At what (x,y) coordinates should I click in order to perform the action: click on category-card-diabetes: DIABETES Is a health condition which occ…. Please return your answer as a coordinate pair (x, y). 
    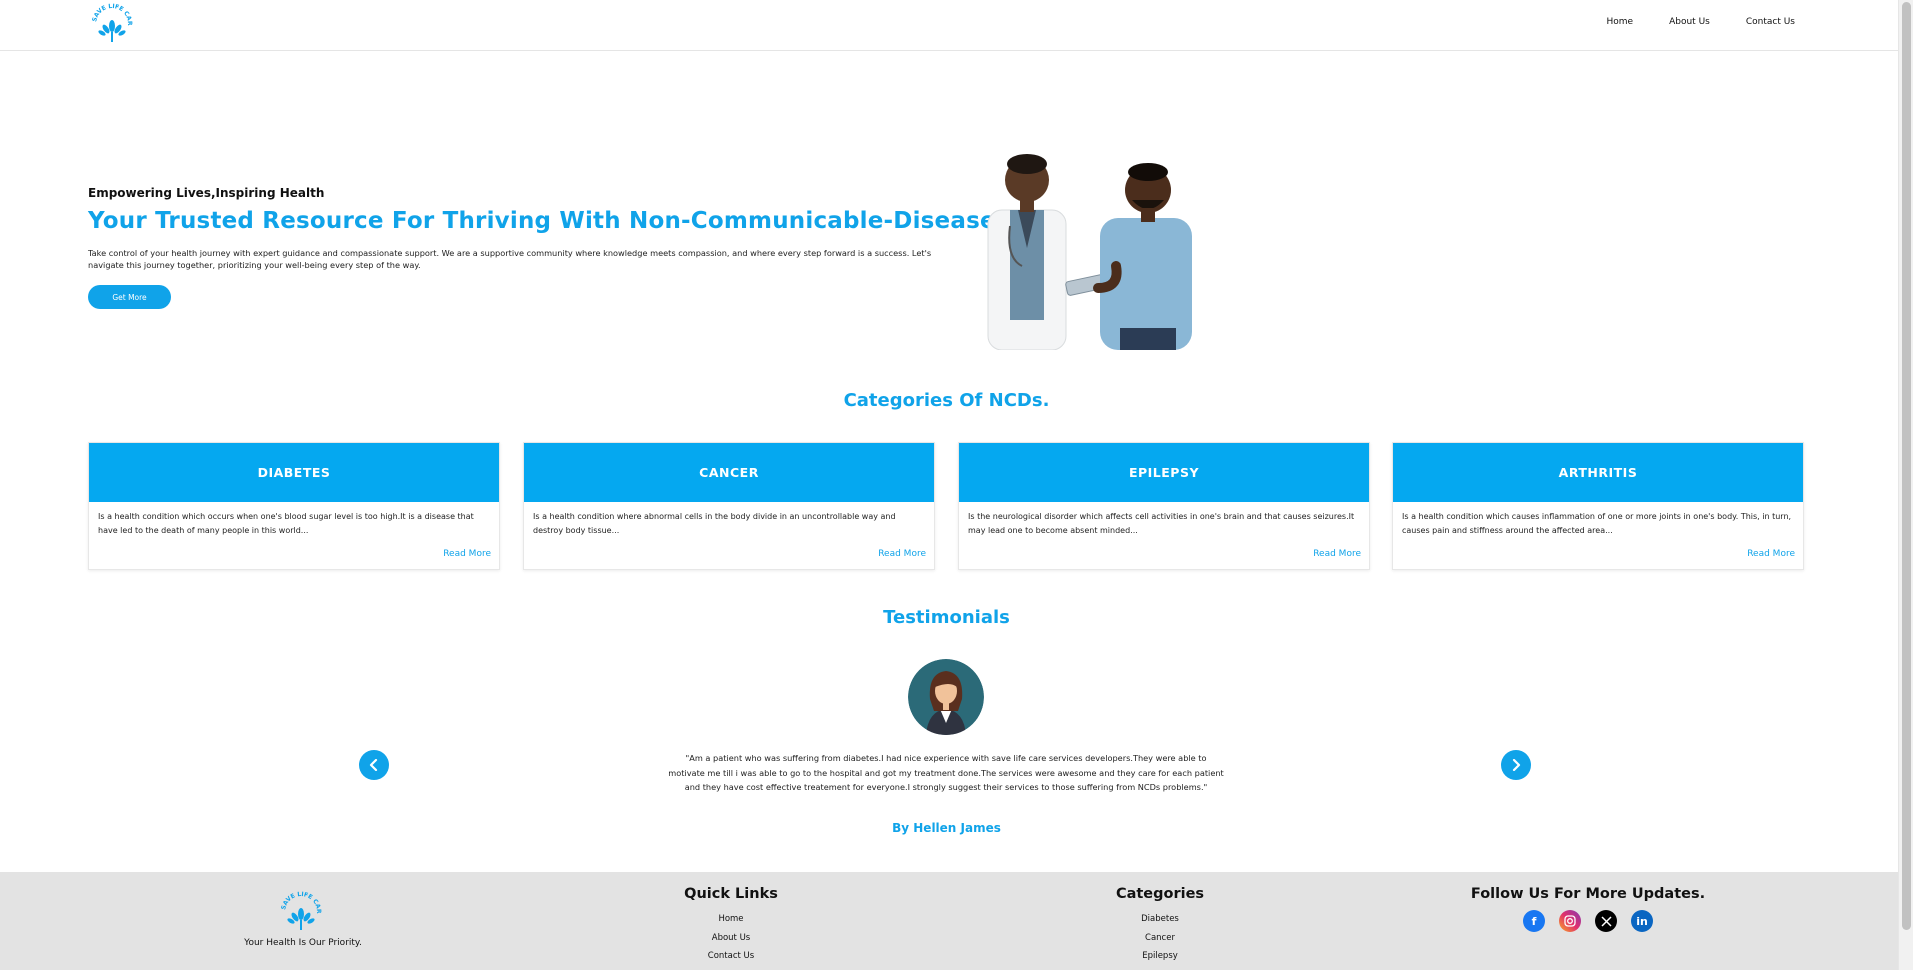
    Looking at the image, I should click on (294, 506).